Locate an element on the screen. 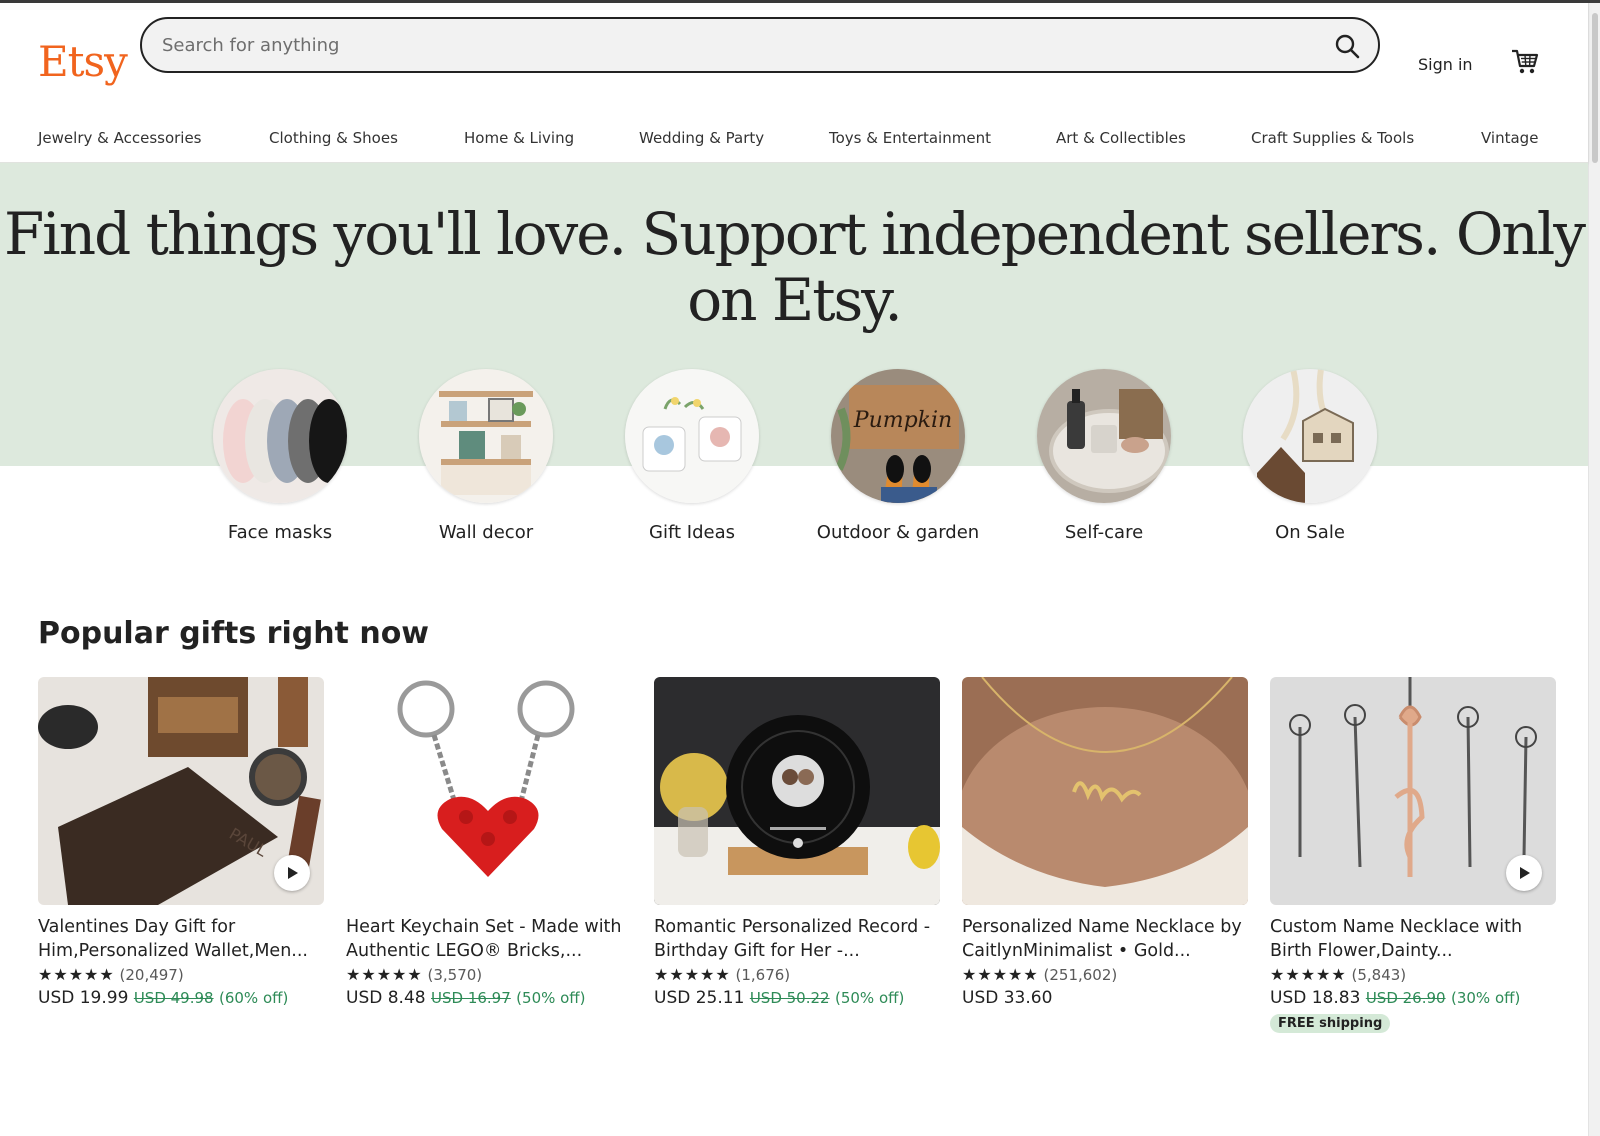 Image resolution: width=1600 pixels, height=1136 pixels. category-face-masks: Face masks is located at coordinates (280, 457).